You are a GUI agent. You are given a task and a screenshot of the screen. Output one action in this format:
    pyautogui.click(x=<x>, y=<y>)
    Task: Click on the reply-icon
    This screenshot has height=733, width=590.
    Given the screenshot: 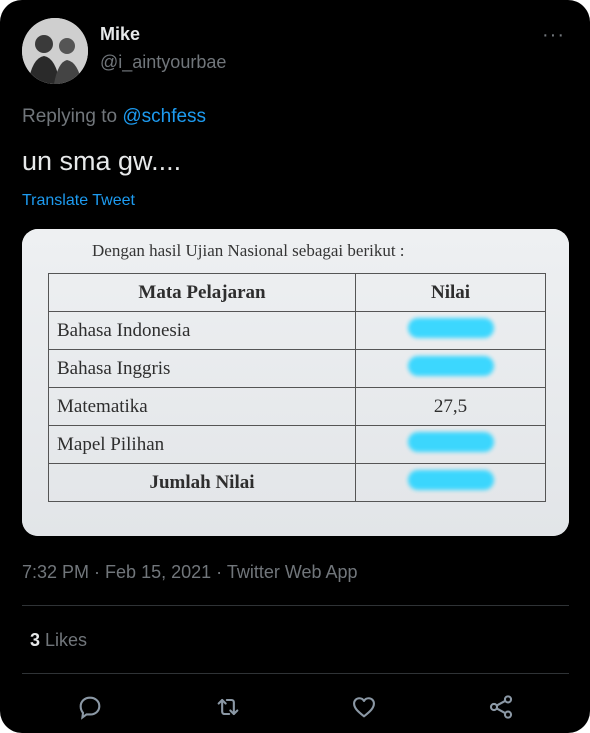 What is the action you would take?
    pyautogui.click(x=90, y=707)
    